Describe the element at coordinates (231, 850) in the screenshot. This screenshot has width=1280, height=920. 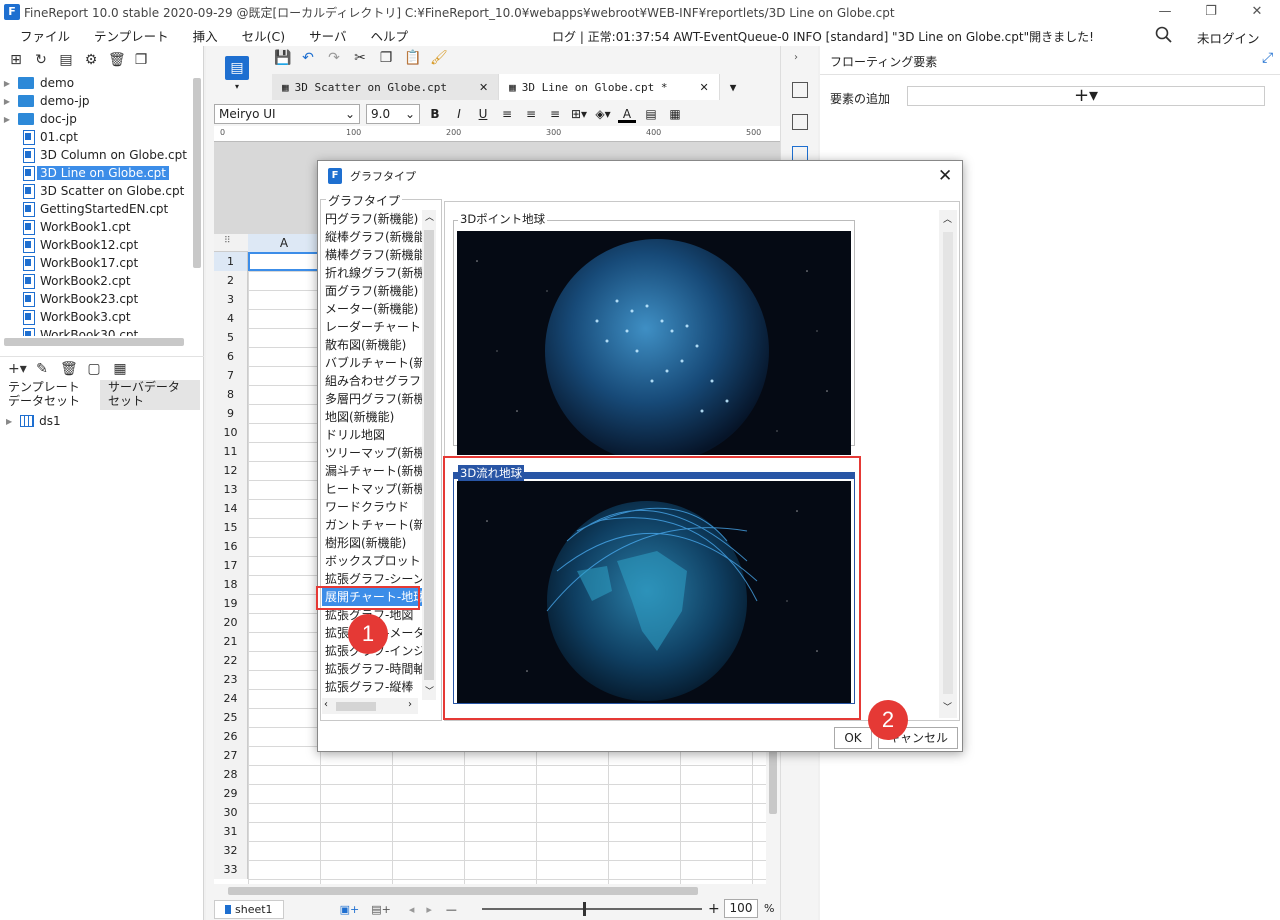
I see `row-header: 32` at that location.